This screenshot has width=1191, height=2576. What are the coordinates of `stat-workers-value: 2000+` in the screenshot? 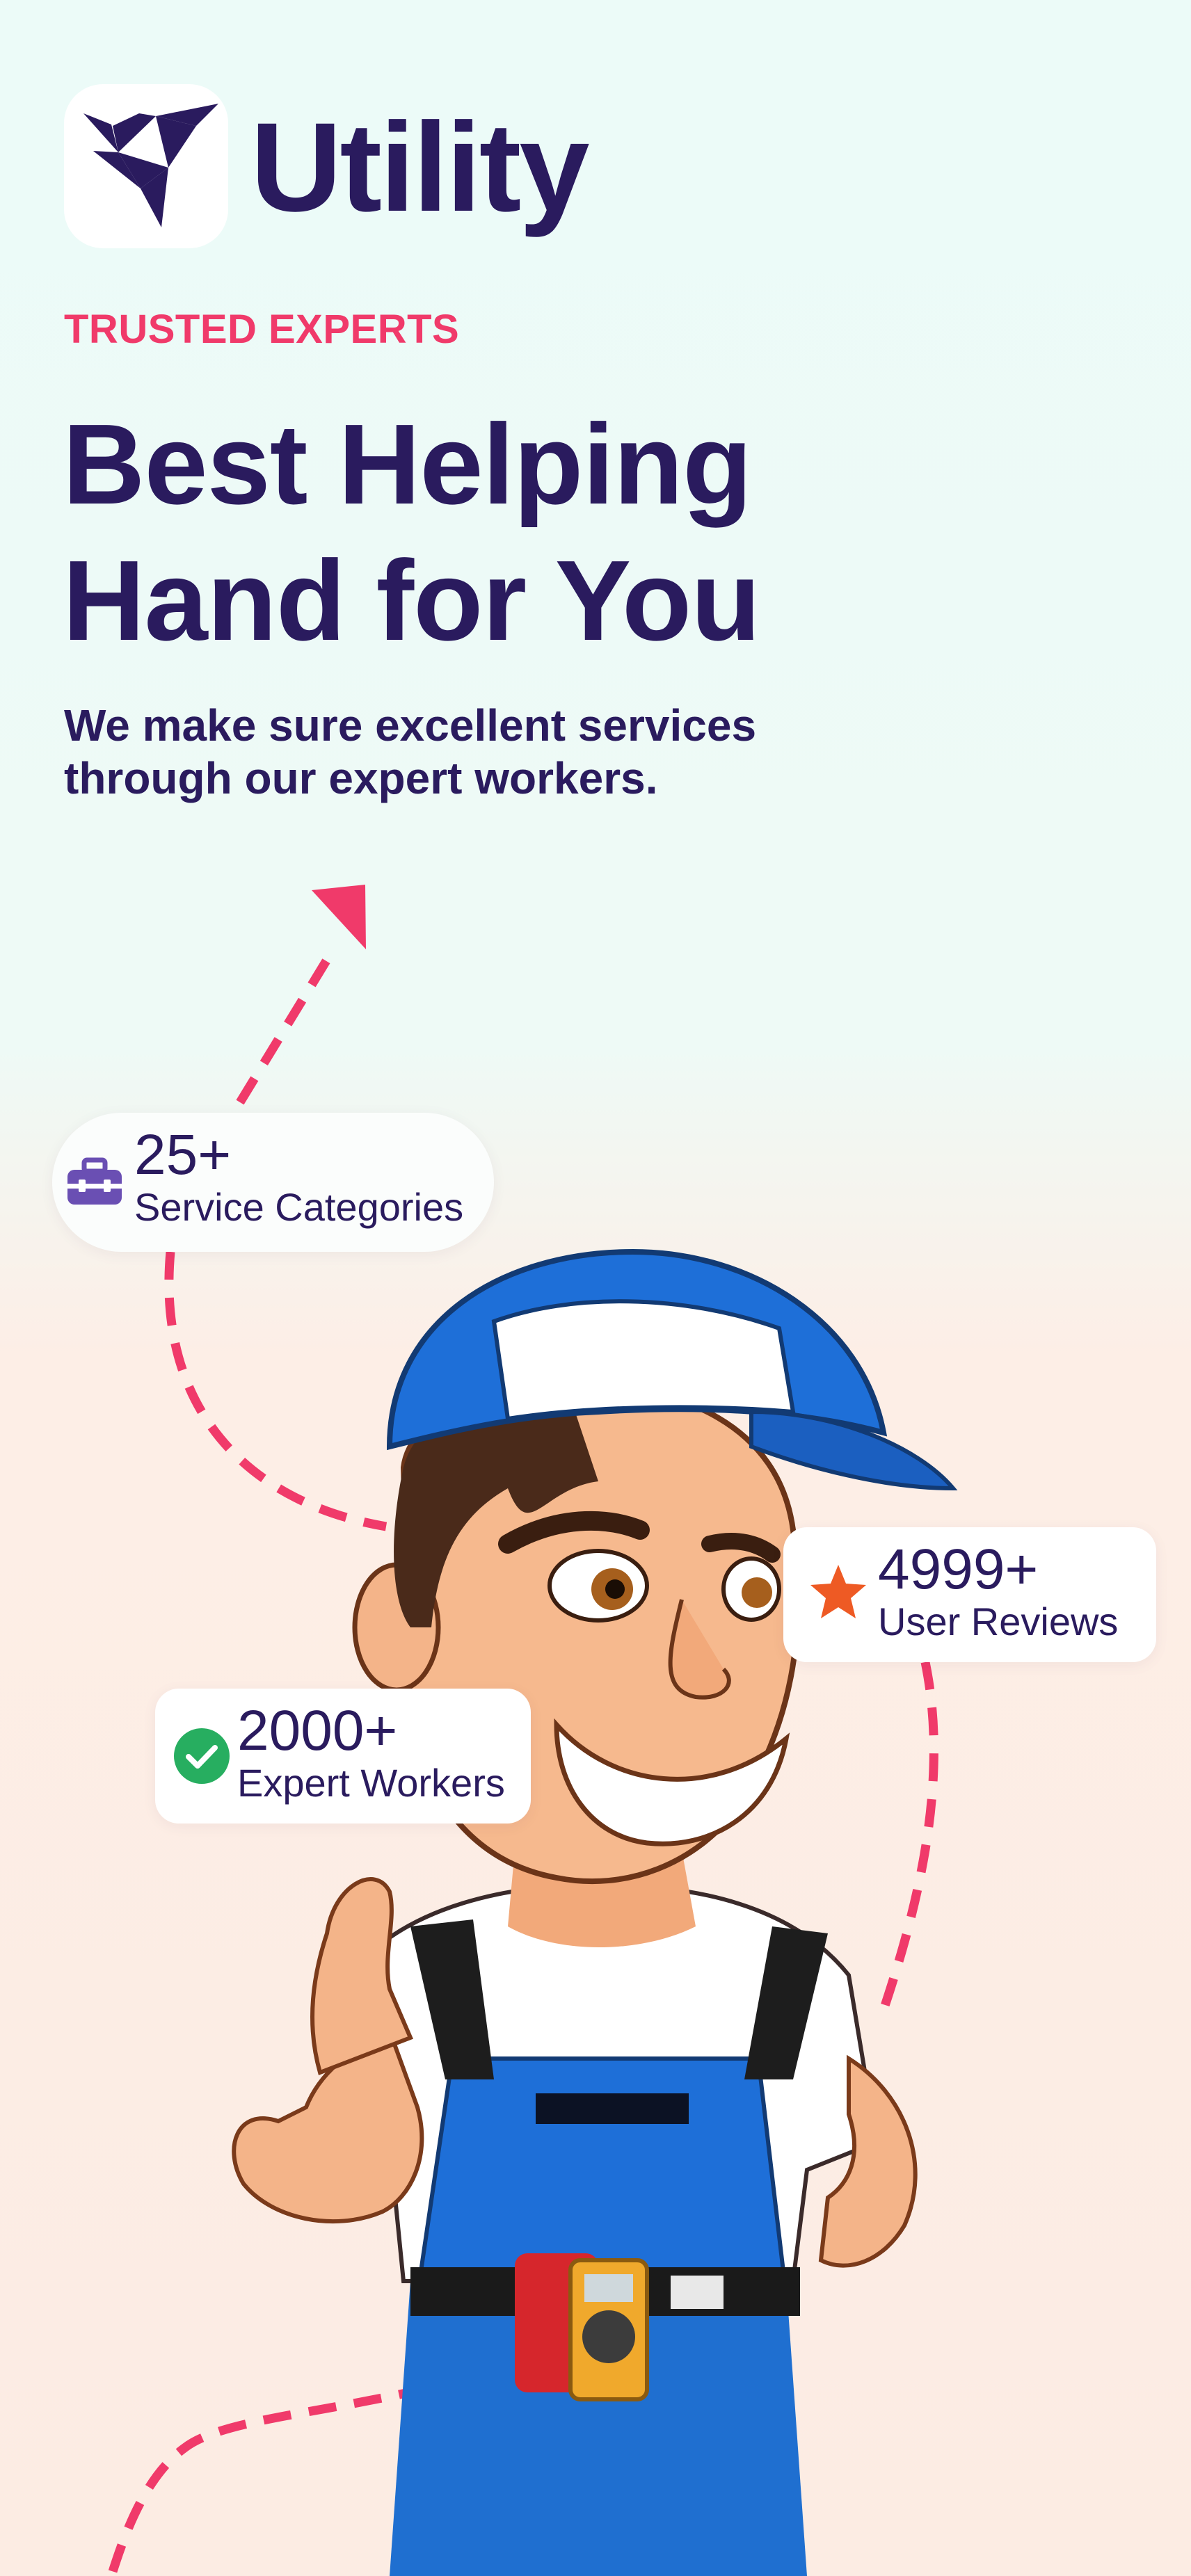 It's located at (317, 1730).